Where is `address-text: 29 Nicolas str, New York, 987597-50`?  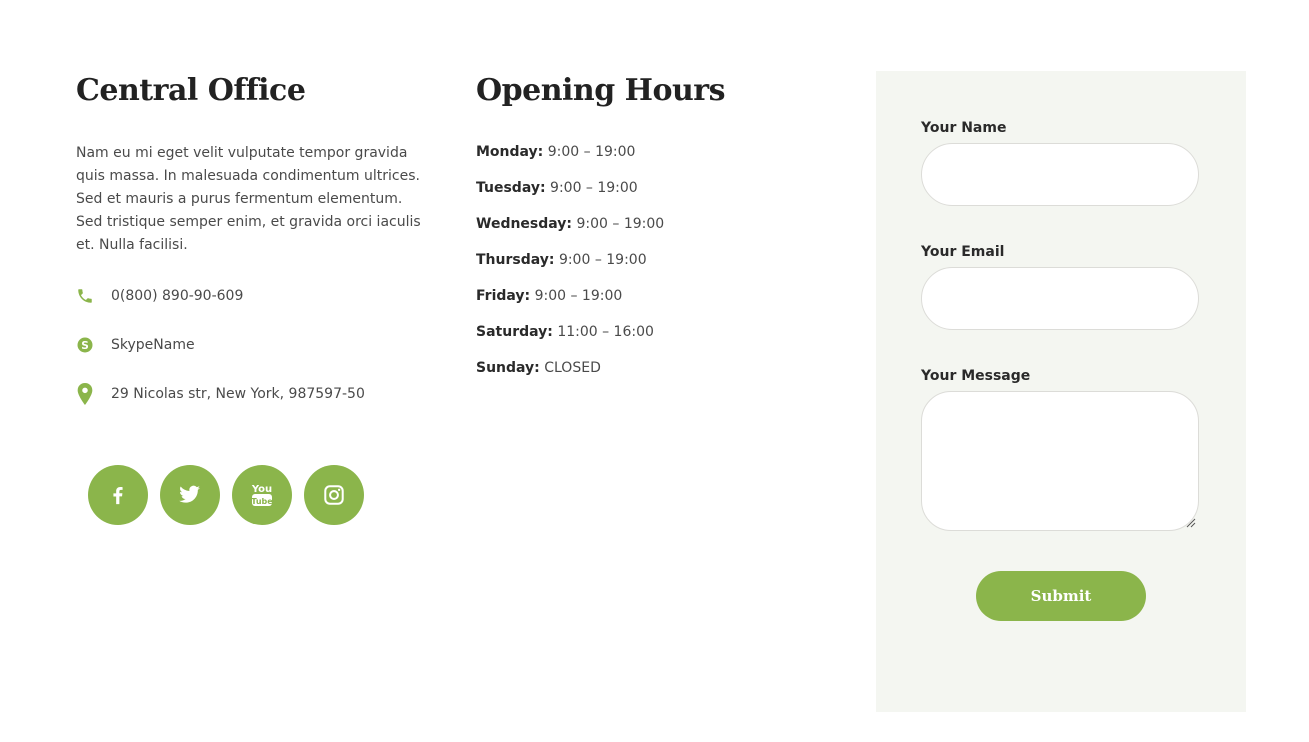 address-text: 29 Nicolas str, New York, 987597-50 is located at coordinates (238, 394).